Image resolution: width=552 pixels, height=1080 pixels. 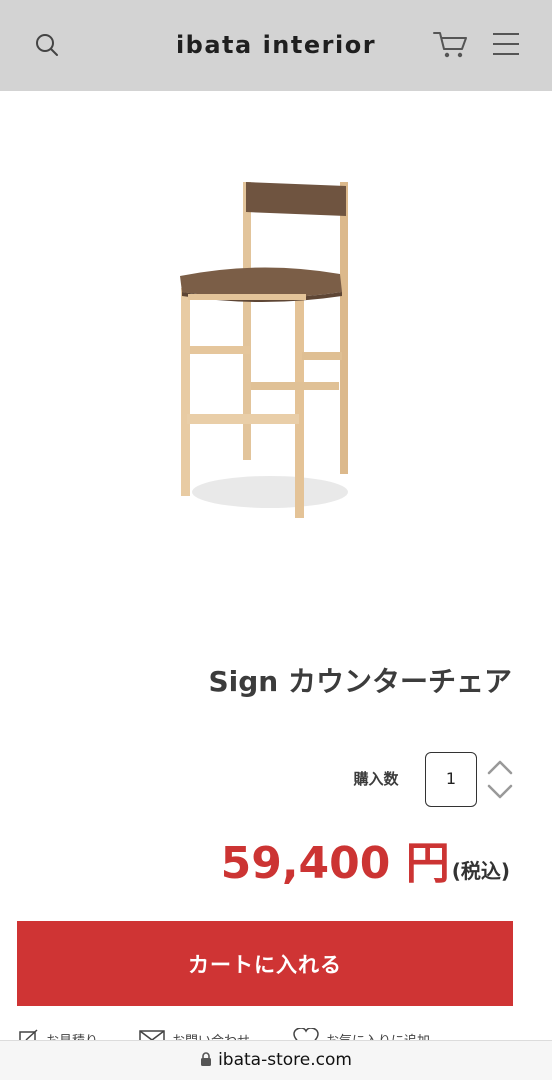 What do you see at coordinates (376, 779) in the screenshot?
I see `quantity-label: 購入数` at bounding box center [376, 779].